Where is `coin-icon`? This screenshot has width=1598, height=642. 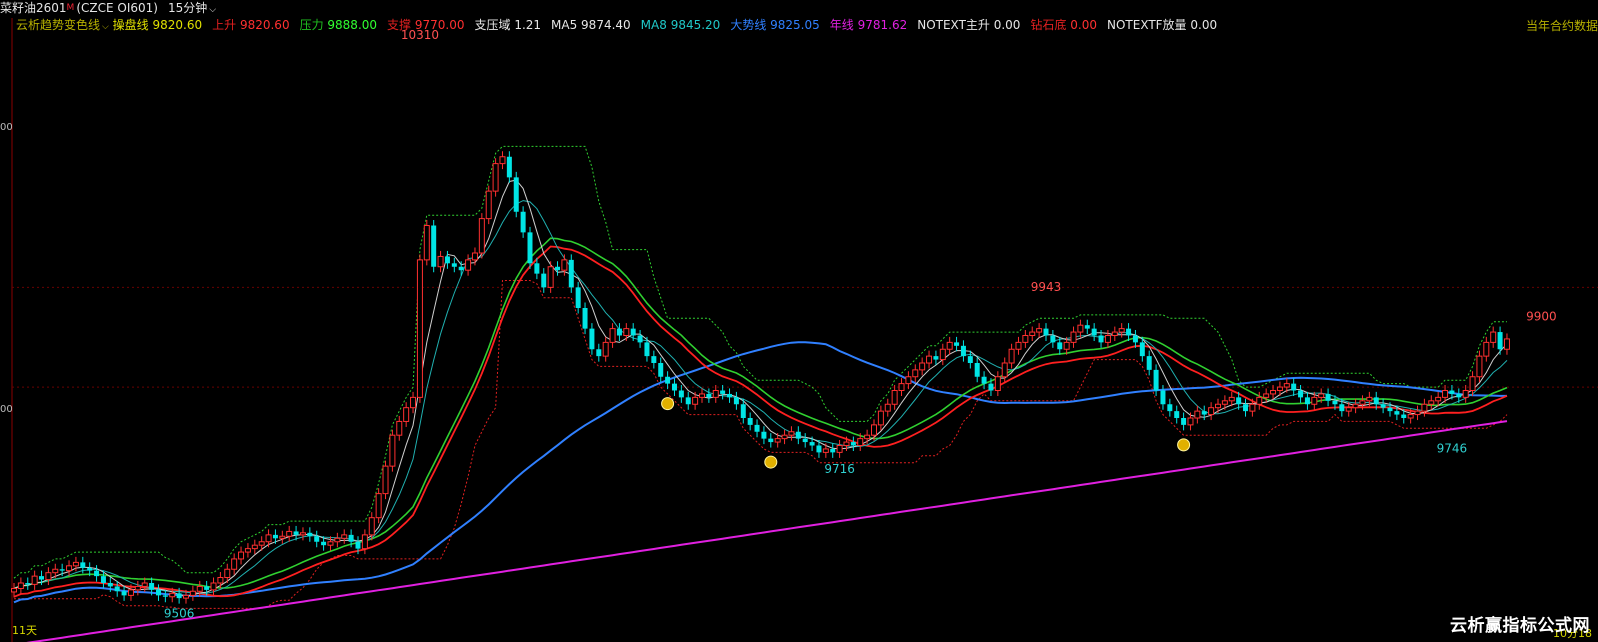 coin-icon is located at coordinates (668, 404).